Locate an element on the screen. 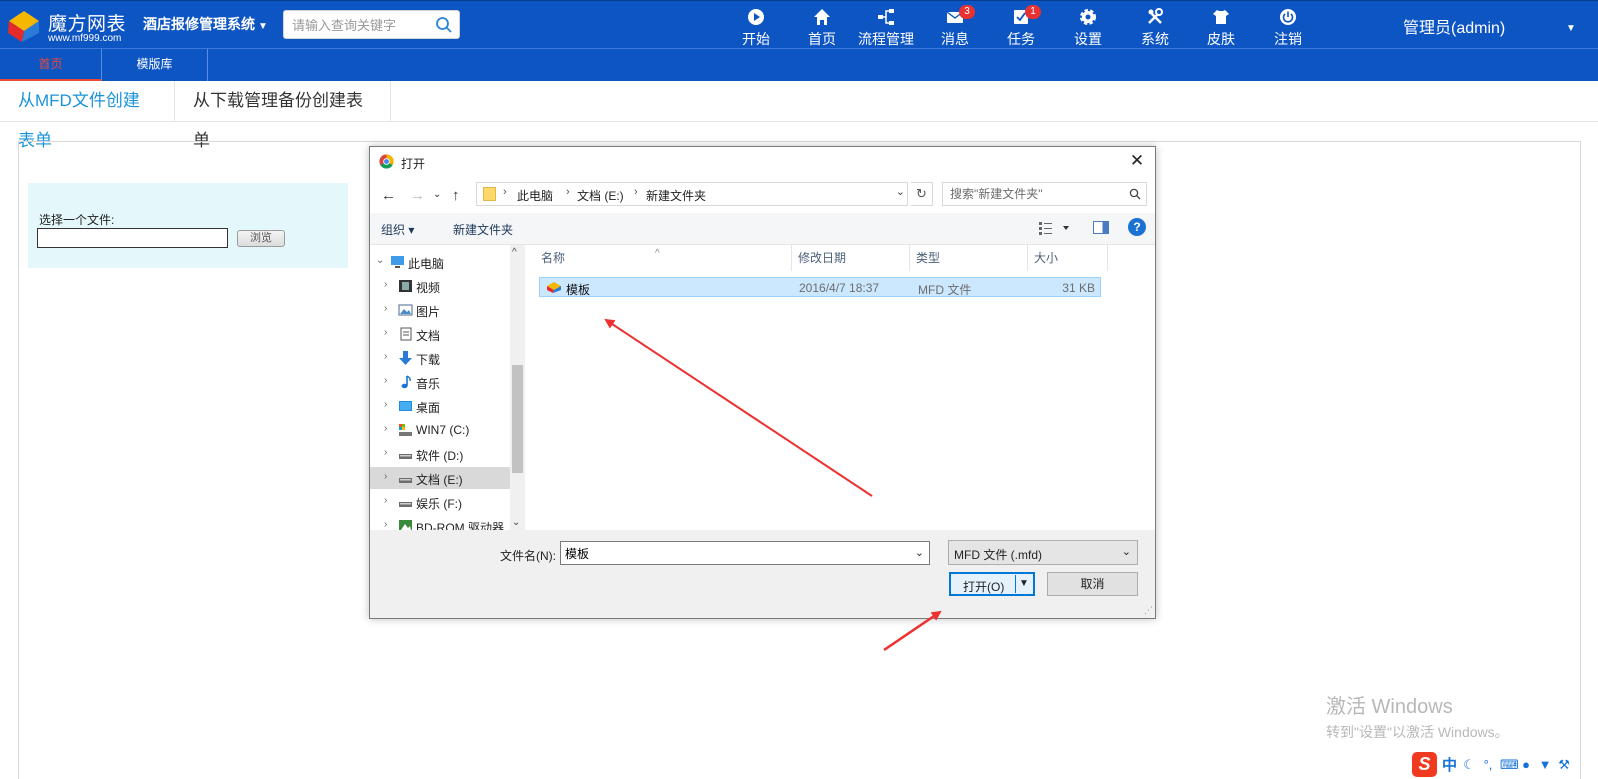 This screenshot has height=779, width=1598. tree-scrollbar: ^ ⌄ is located at coordinates (517, 387).